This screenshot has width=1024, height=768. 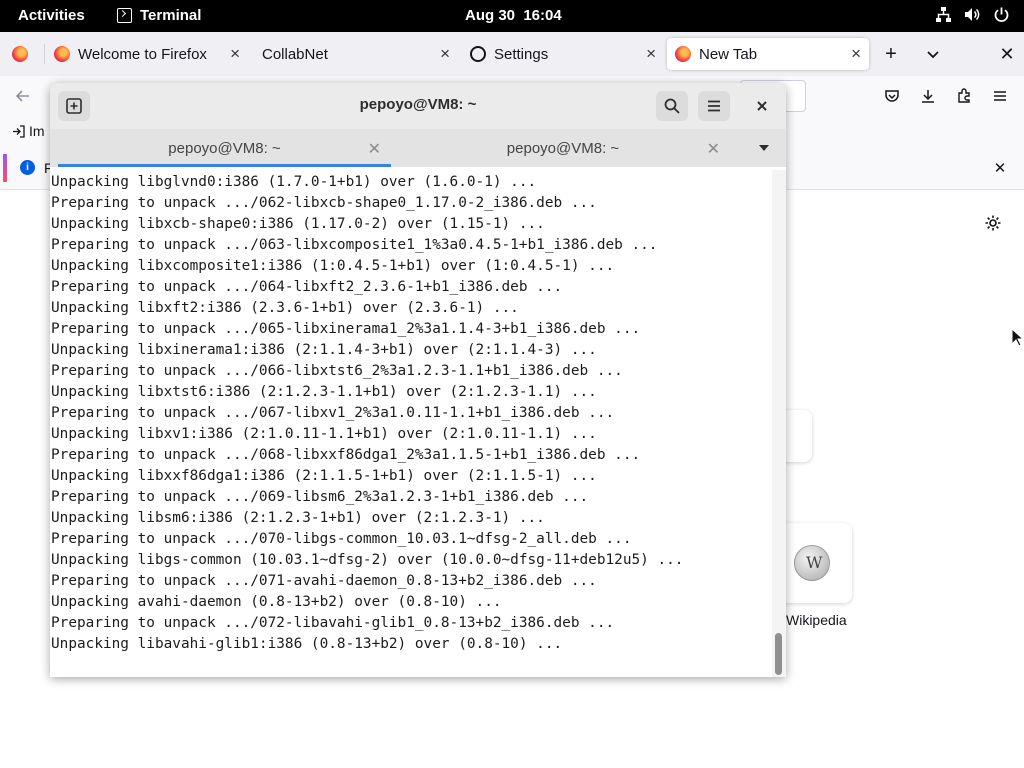 What do you see at coordinates (768, 54) in the screenshot?
I see `tab-new-tab: New Tab ×` at bounding box center [768, 54].